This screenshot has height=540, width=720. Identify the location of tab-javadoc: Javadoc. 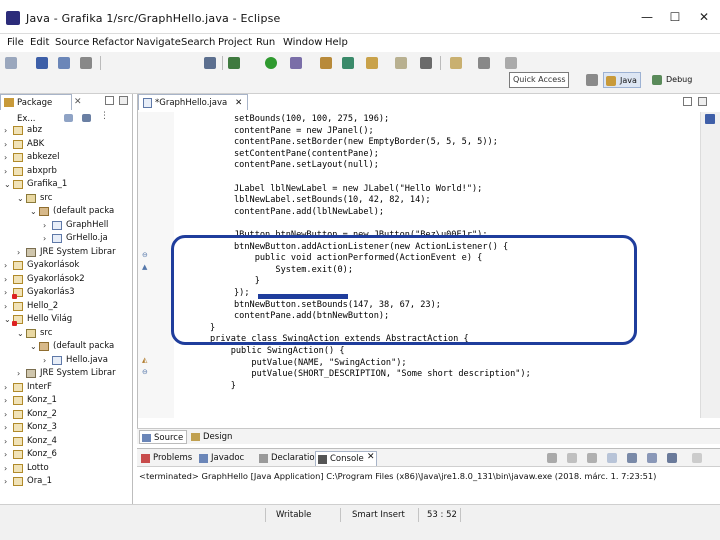
(225, 458).